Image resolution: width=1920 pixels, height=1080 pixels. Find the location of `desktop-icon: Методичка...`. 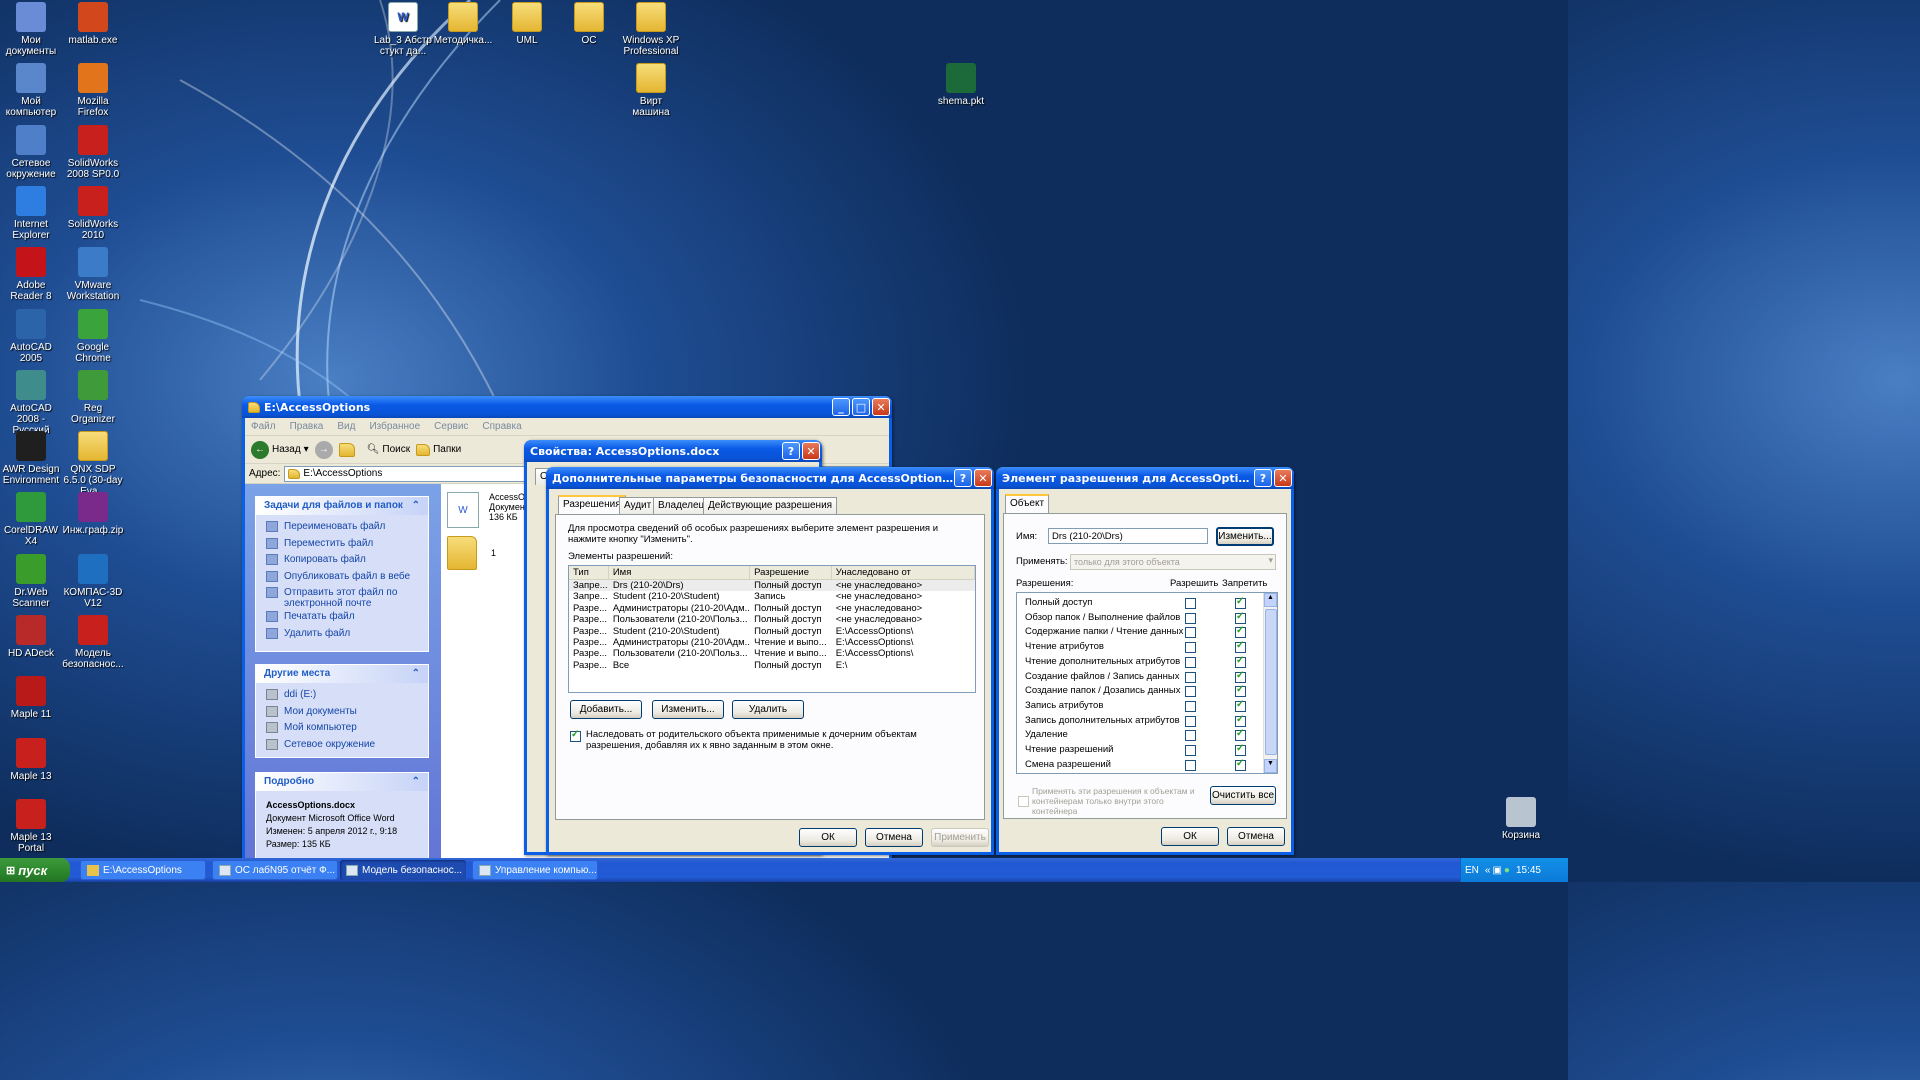

desktop-icon: Методичка... is located at coordinates (463, 24).